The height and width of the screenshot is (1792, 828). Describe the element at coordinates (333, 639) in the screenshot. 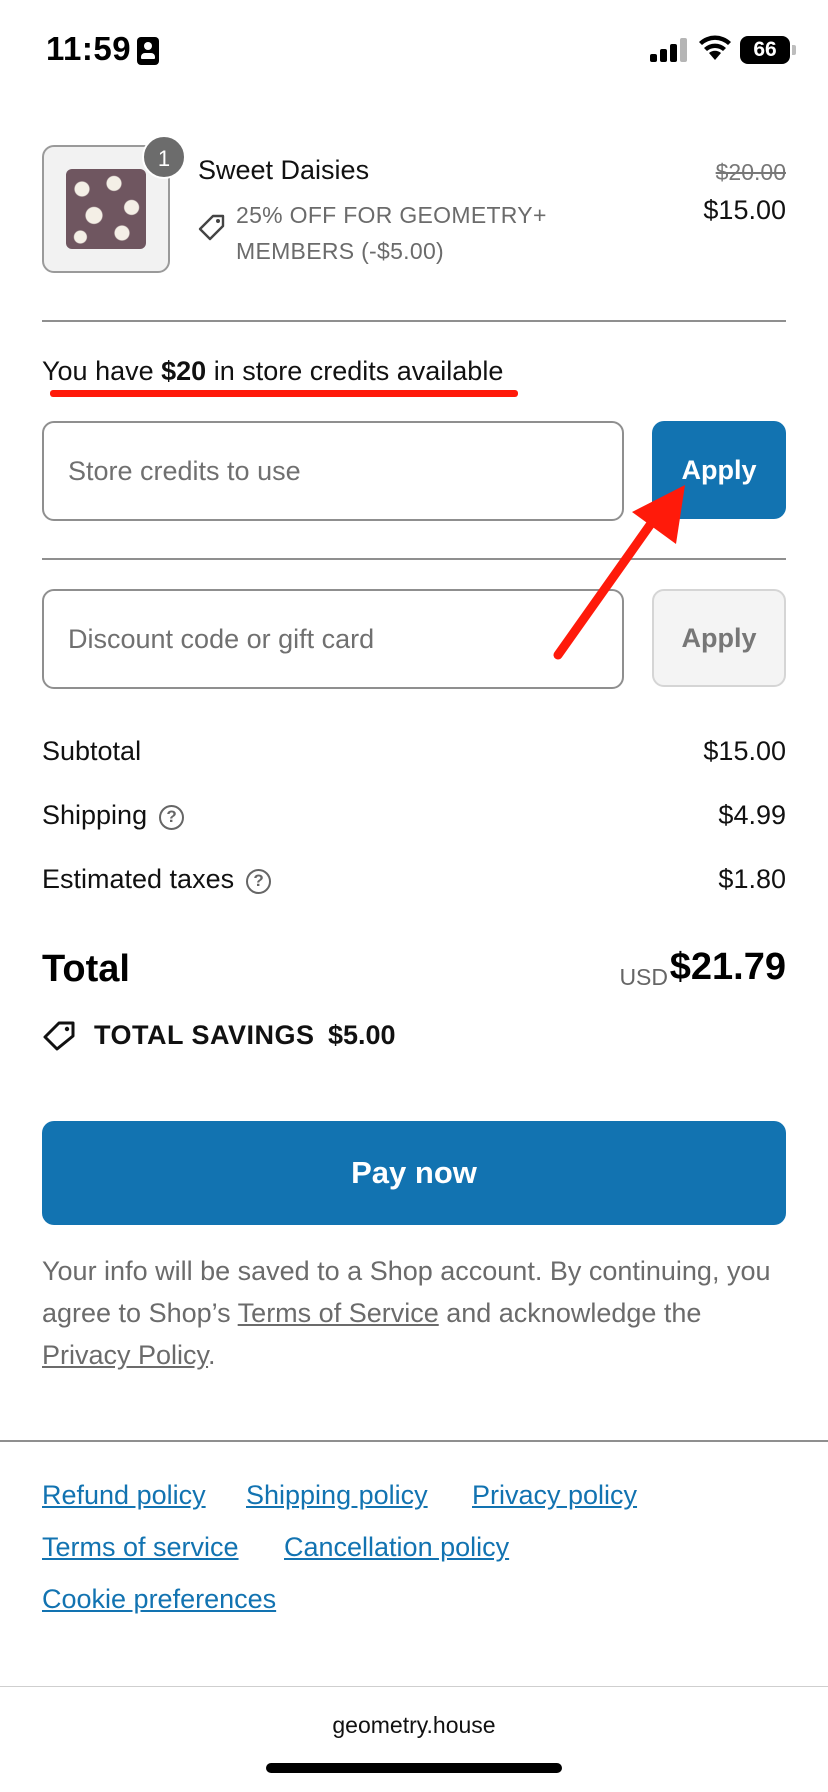

I see `discount-code-input: Discount code or gift card` at that location.